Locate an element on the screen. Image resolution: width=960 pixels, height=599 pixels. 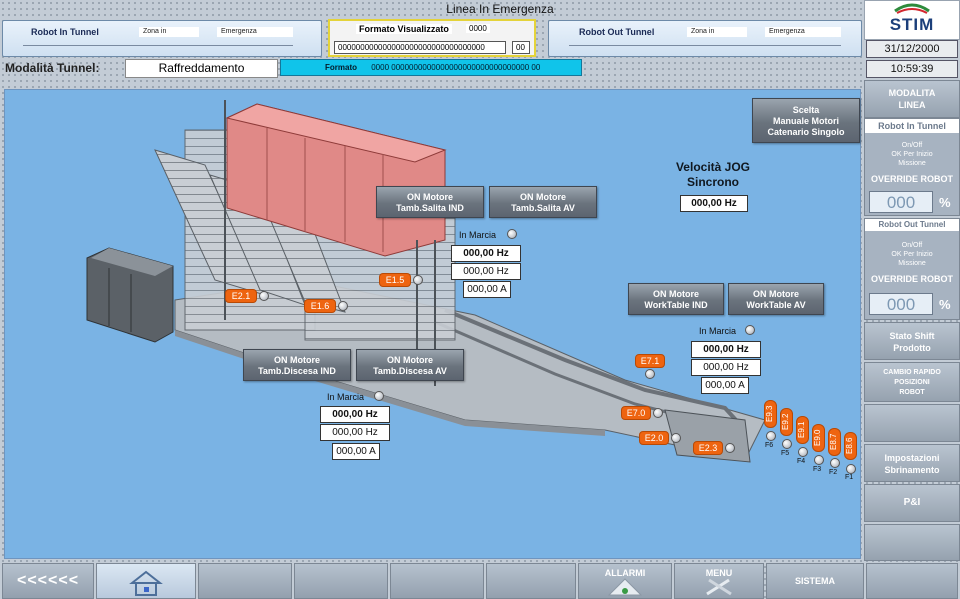
sensor-tag-e9-2: E9.2 is located at coordinates (786, 422).